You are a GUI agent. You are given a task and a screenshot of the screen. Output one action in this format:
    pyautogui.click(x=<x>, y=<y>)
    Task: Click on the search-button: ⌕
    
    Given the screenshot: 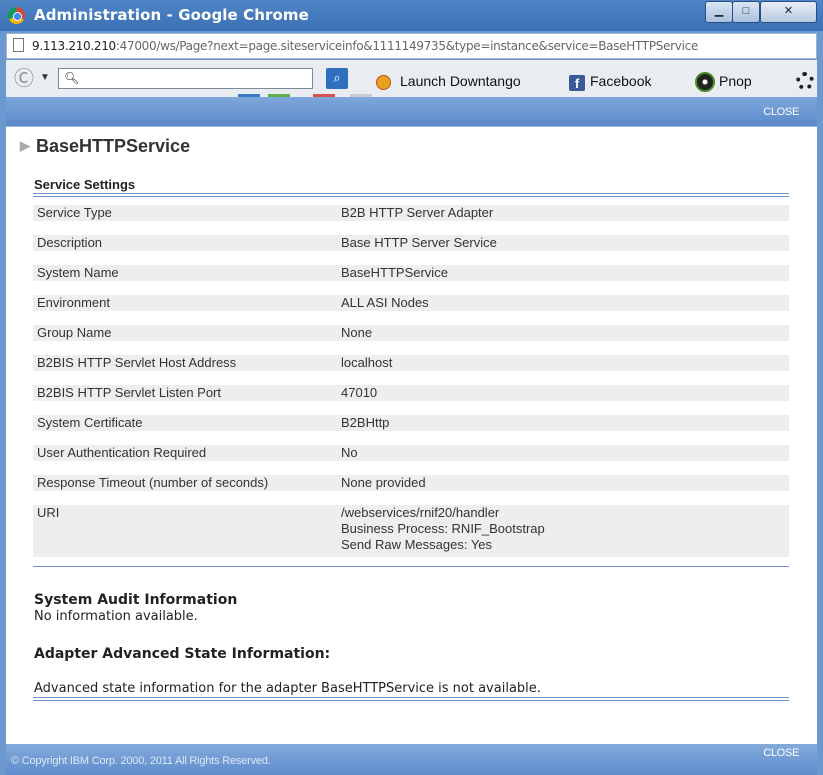 What is the action you would take?
    pyautogui.click(x=337, y=78)
    